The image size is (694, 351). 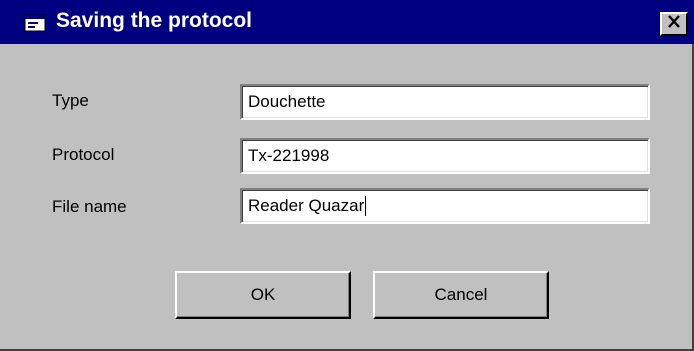 I want to click on close-button, so click(x=674, y=24).